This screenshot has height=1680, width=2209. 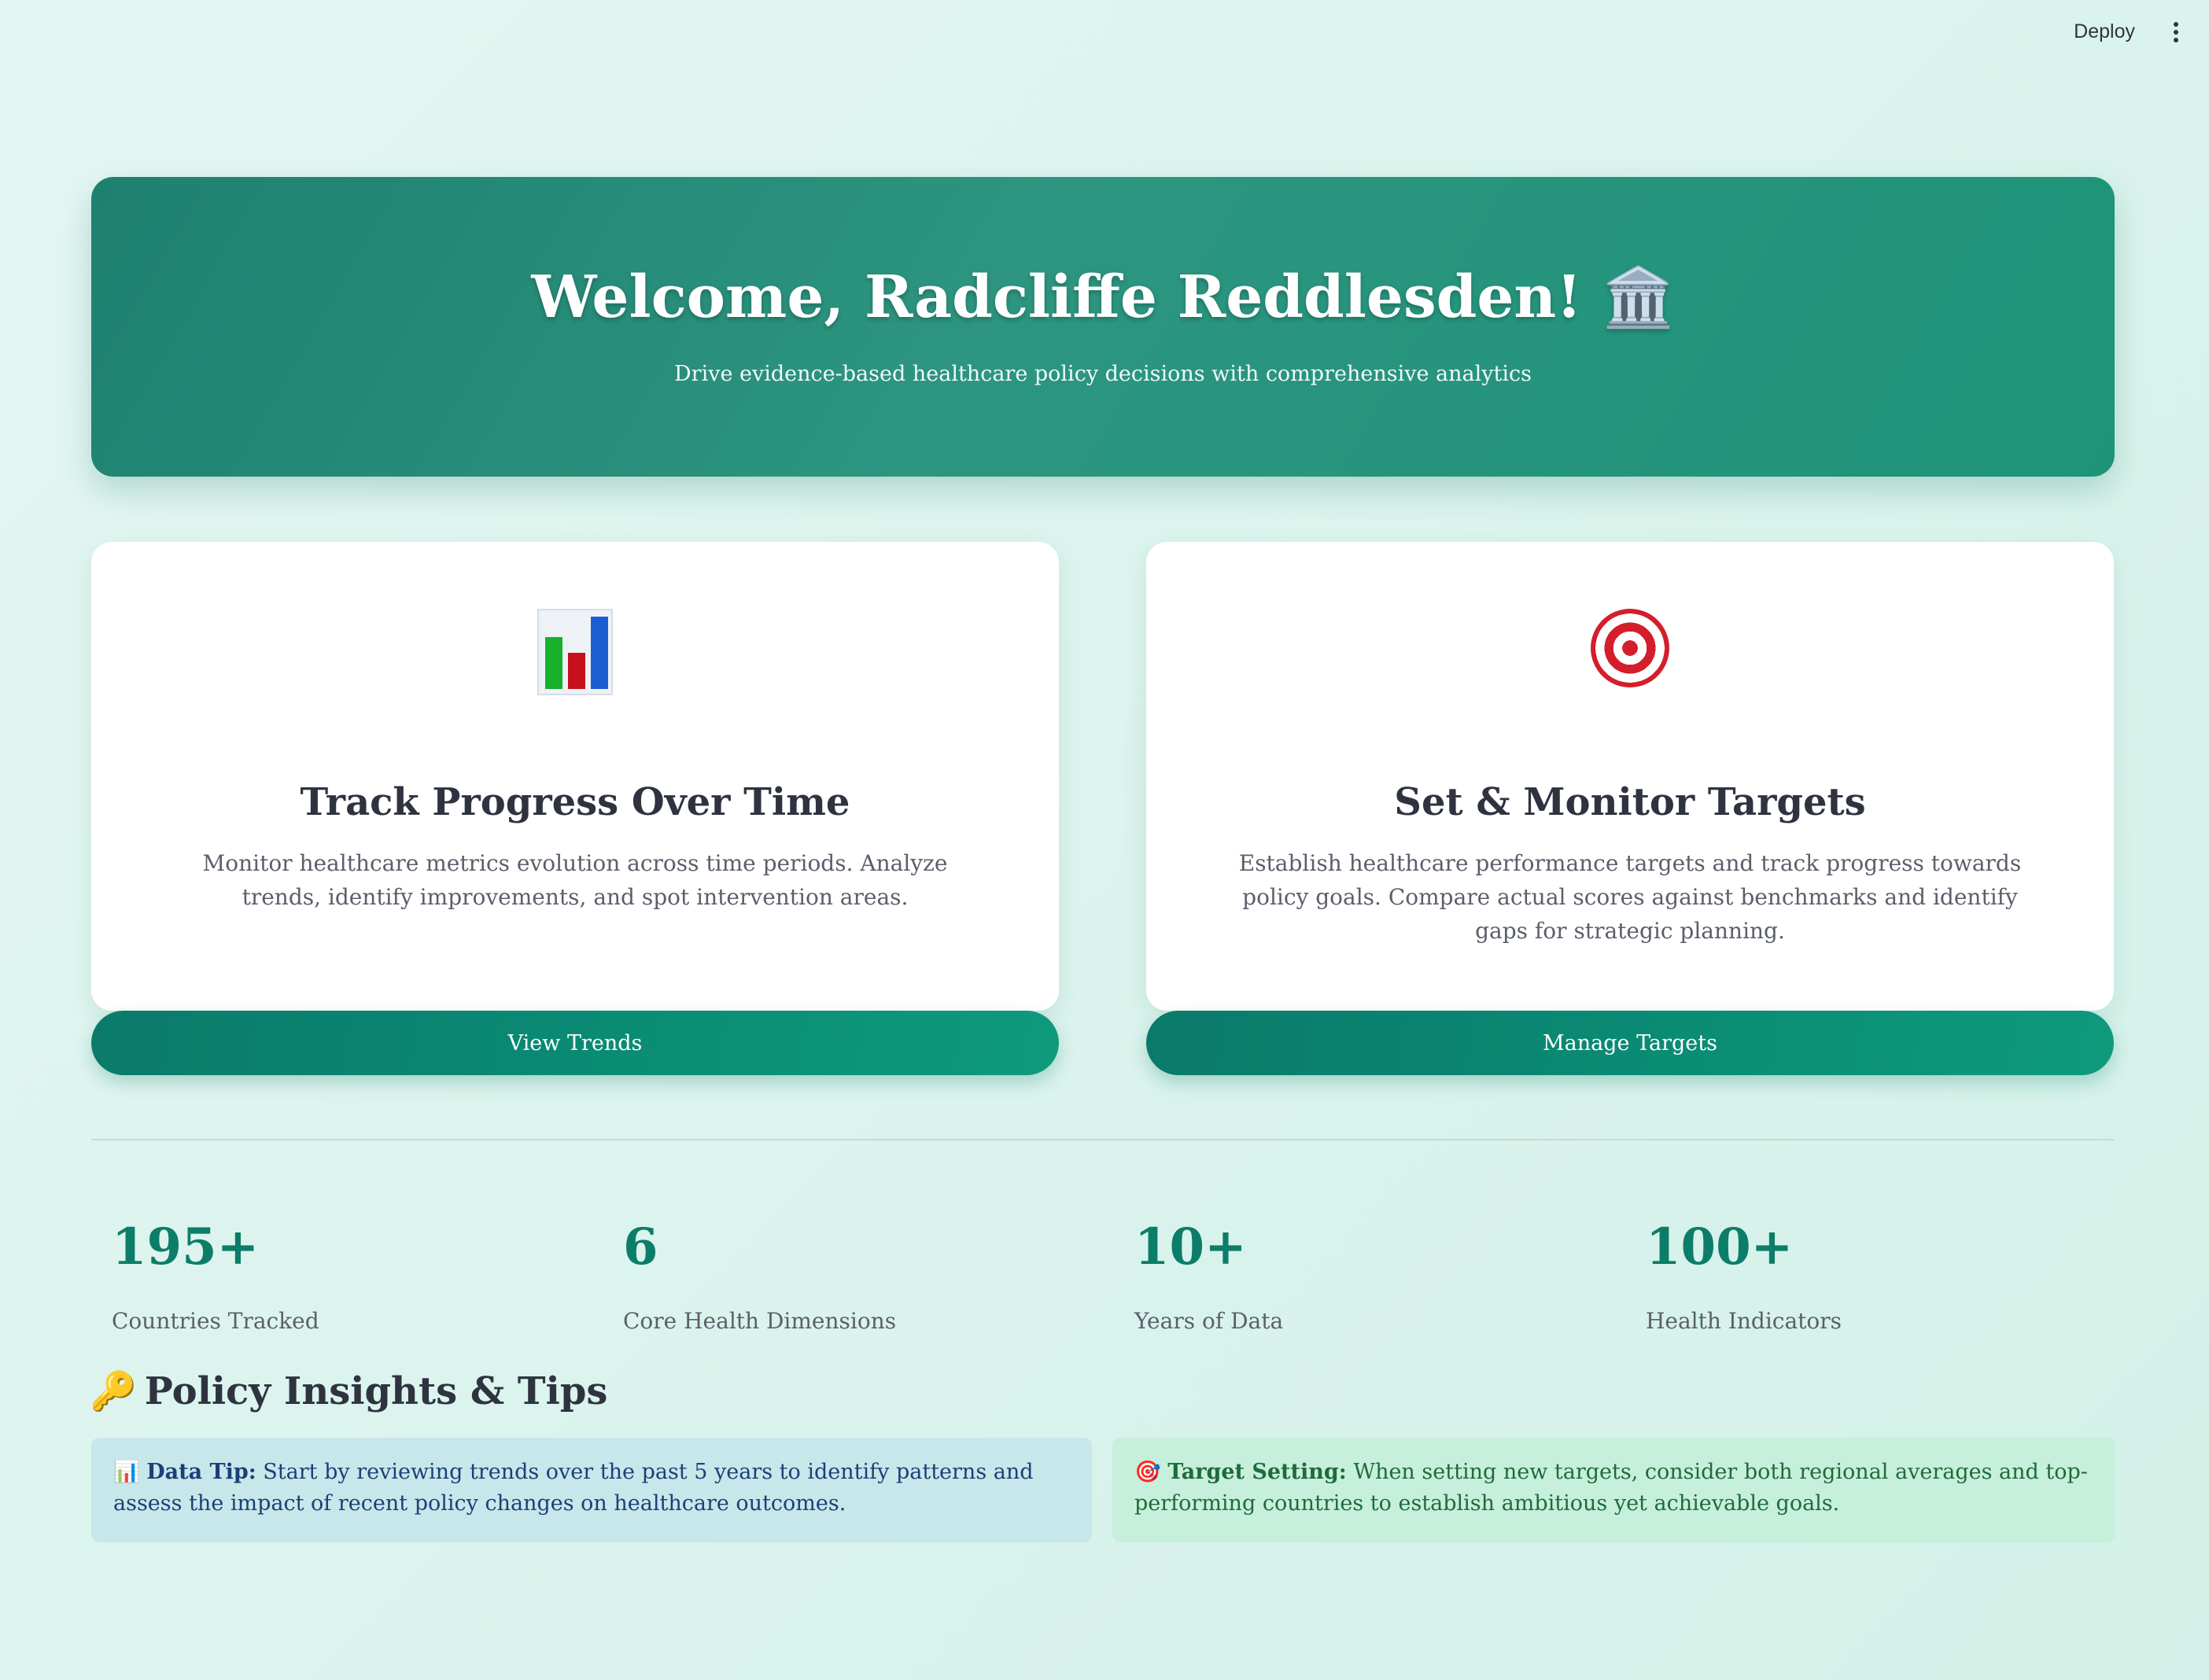 What do you see at coordinates (1104, 33) in the screenshot?
I see `app-toolbar: Deploy` at bounding box center [1104, 33].